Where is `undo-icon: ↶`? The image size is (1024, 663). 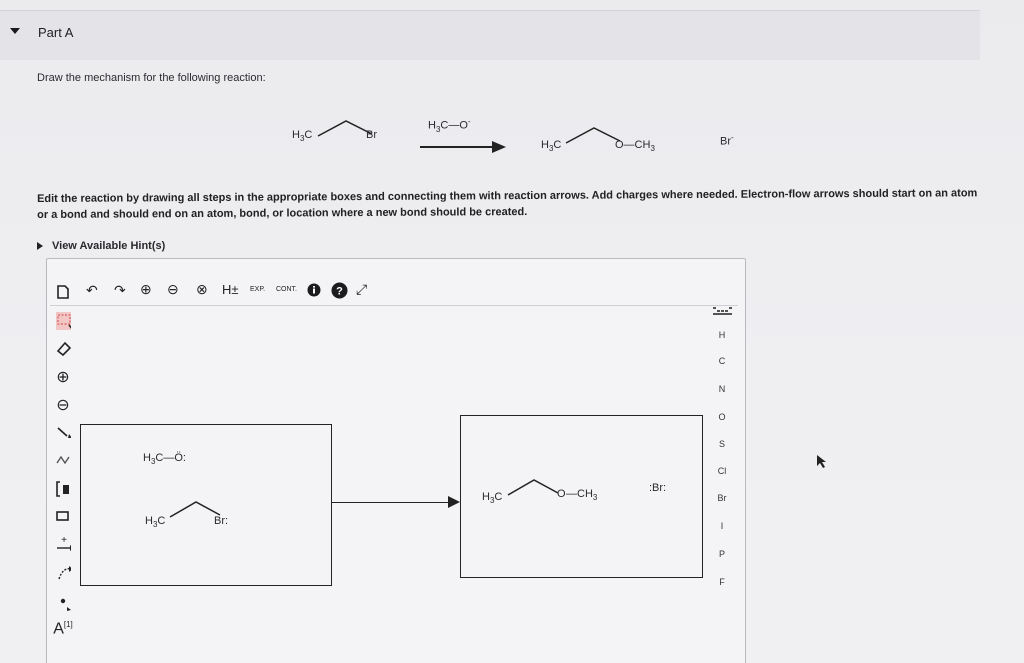 undo-icon: ↶ is located at coordinates (92, 290).